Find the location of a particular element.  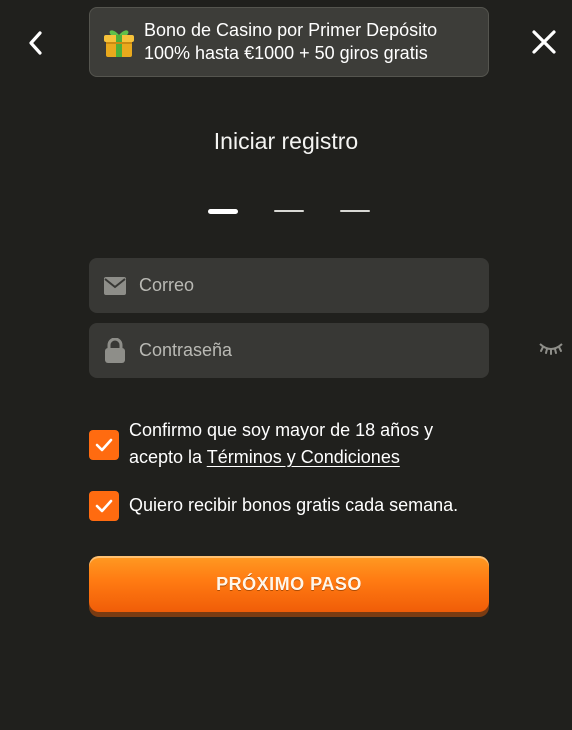

close-button is located at coordinates (544, 42).